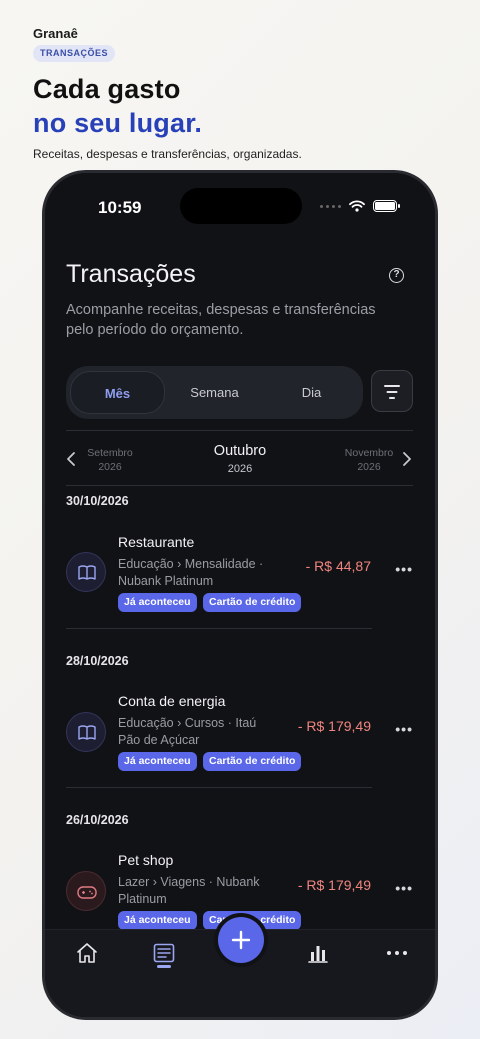 The width and height of the screenshot is (480, 1039). What do you see at coordinates (110, 467) in the screenshot?
I see `previous-month-year: 2026` at bounding box center [110, 467].